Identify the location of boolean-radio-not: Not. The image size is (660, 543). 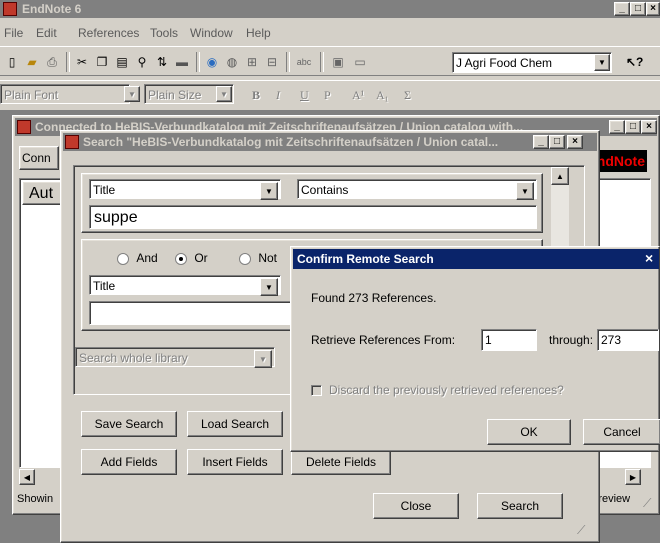
(258, 258).